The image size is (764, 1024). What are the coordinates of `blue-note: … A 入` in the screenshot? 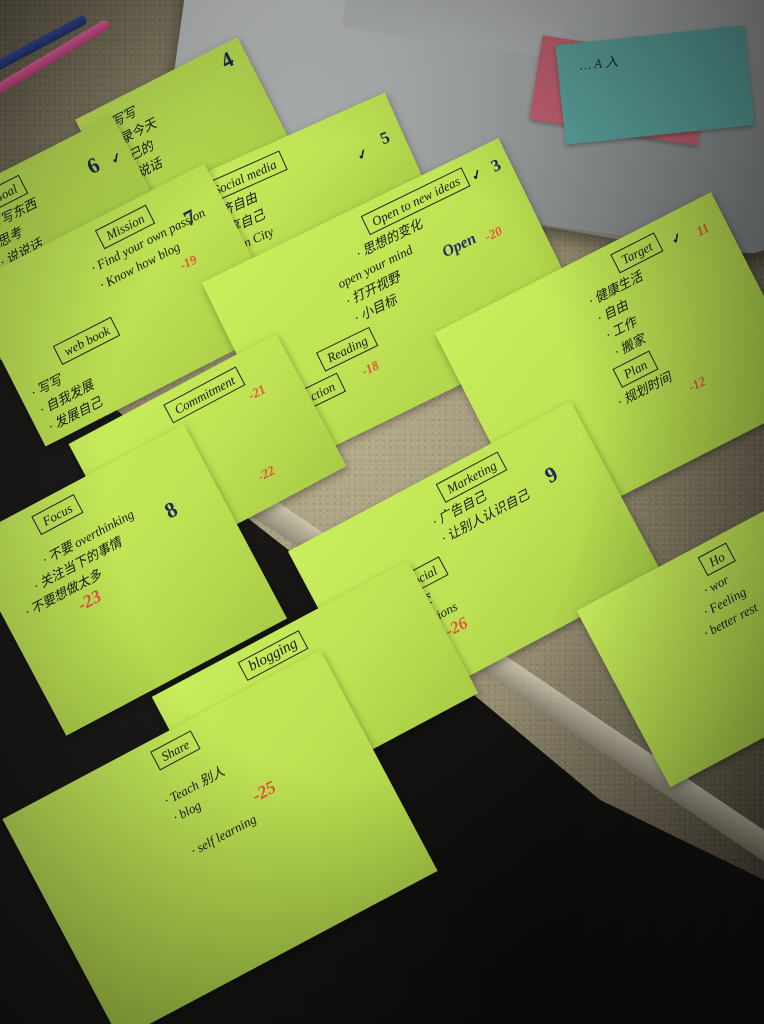 It's located at (655, 85).